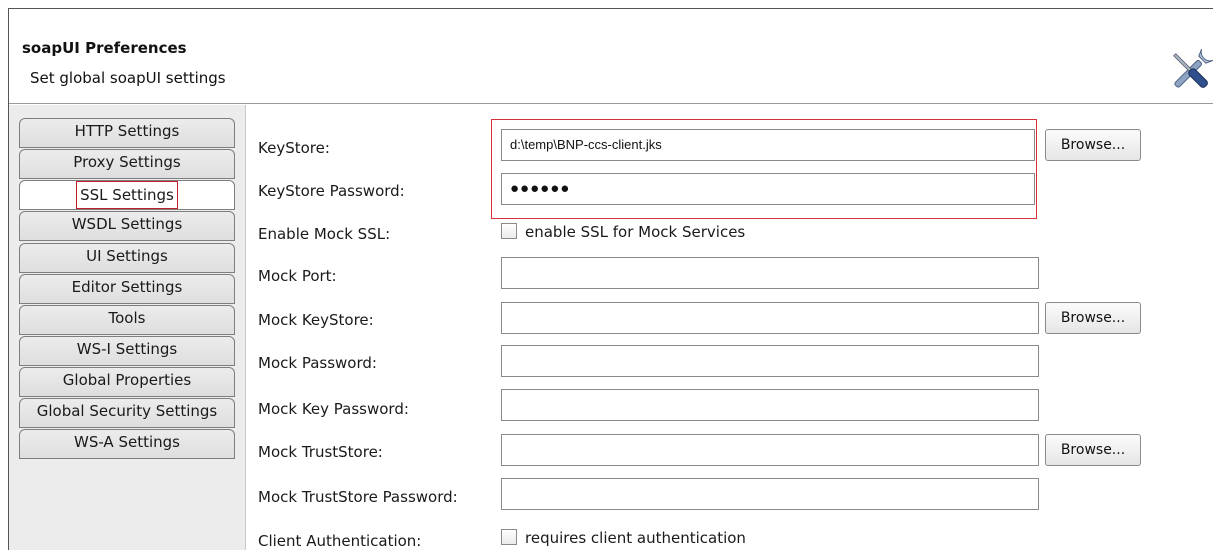  Describe the element at coordinates (340, 541) in the screenshot. I see `client-authentication-label: Client Authentication:` at that location.